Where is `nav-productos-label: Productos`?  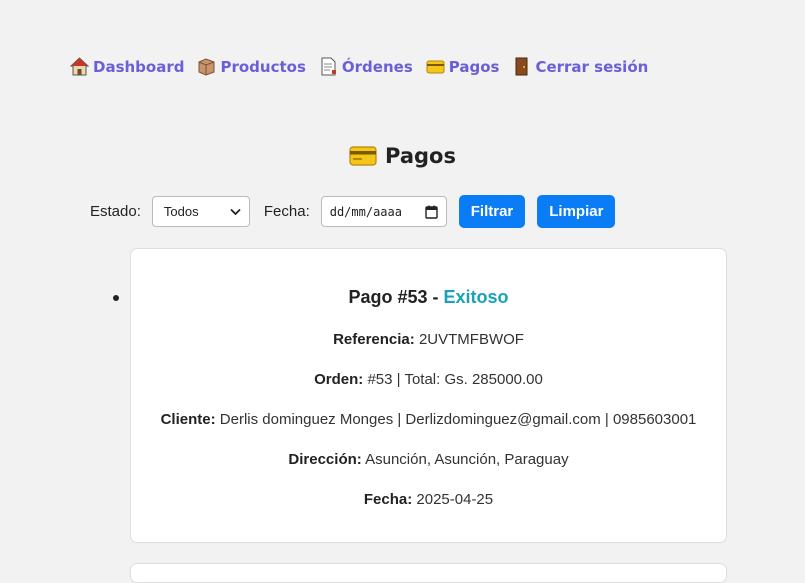
nav-productos-label: Productos is located at coordinates (263, 66).